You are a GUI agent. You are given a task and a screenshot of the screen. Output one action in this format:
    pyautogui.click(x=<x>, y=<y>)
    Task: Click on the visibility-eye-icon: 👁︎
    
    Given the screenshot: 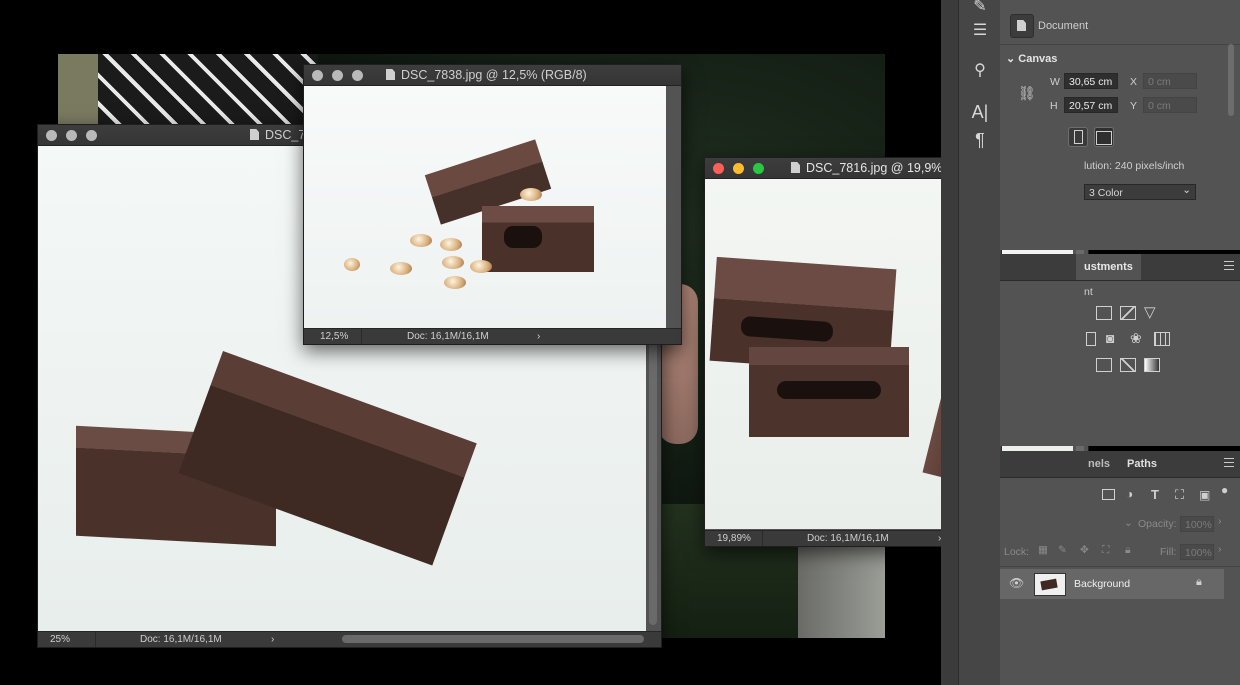 What is the action you would take?
    pyautogui.click(x=1016, y=583)
    